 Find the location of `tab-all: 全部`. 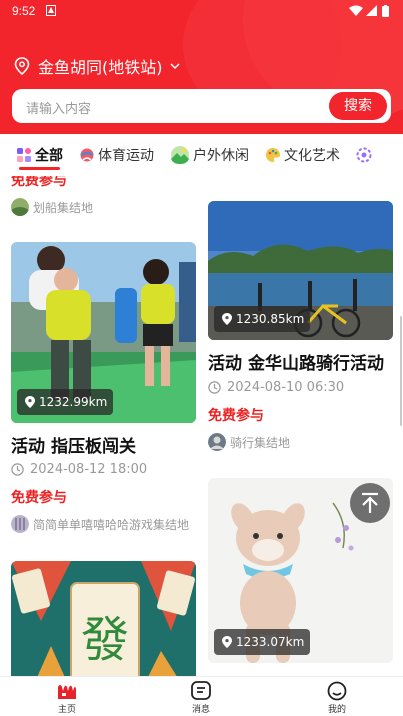

tab-all: 全部 is located at coordinates (39, 155).